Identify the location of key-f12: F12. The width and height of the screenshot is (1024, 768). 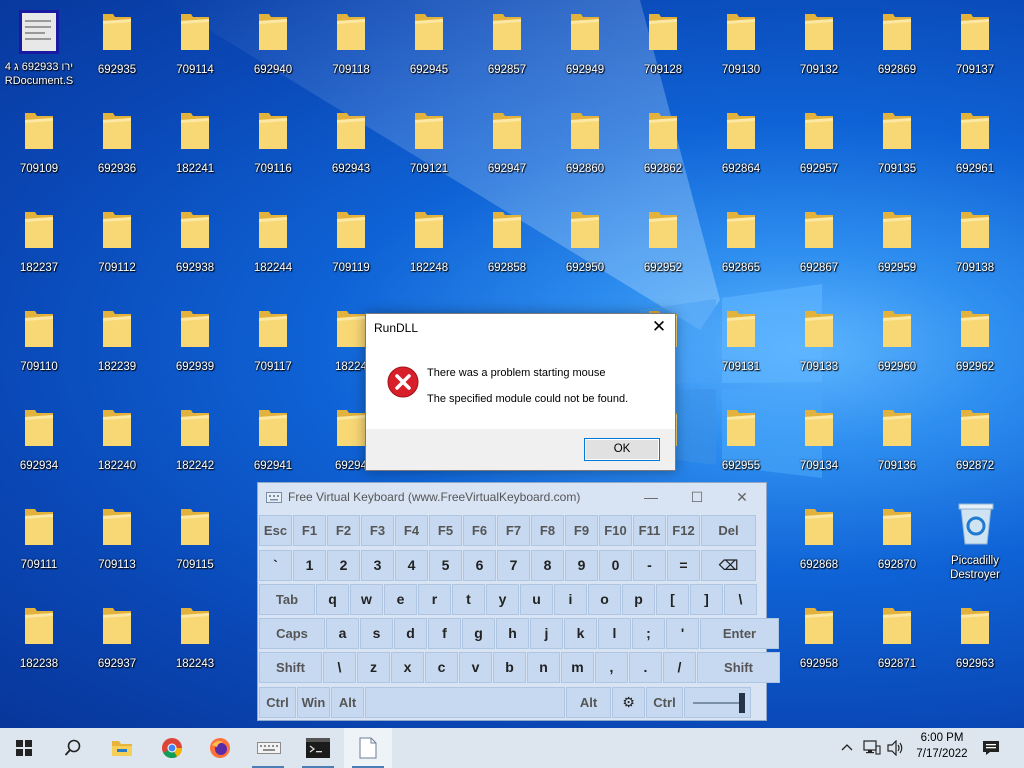
(683, 530).